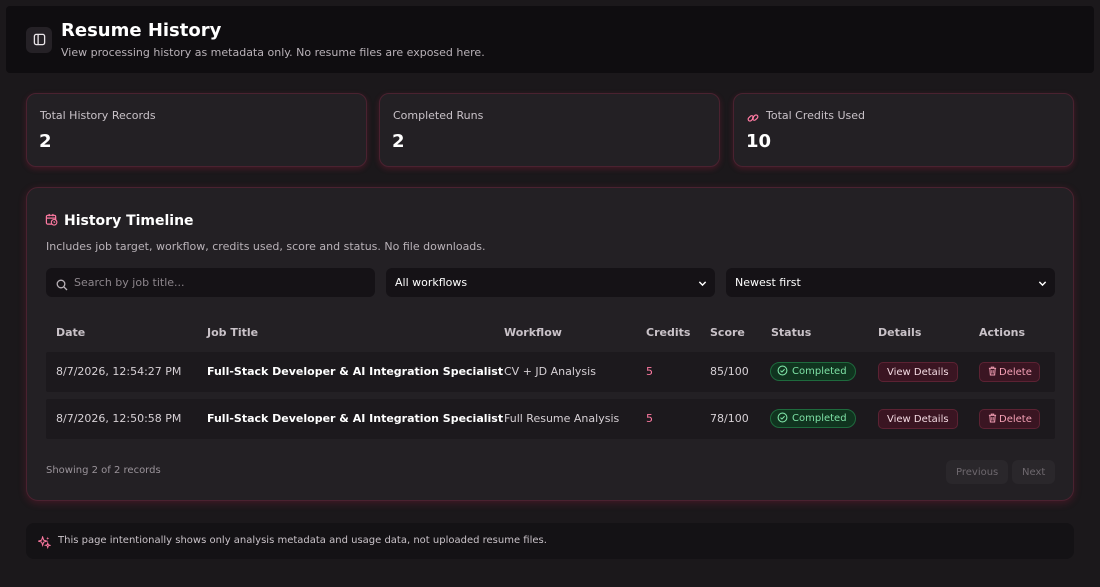  Describe the element at coordinates (222, 282) in the screenshot. I see `search-input` at that location.